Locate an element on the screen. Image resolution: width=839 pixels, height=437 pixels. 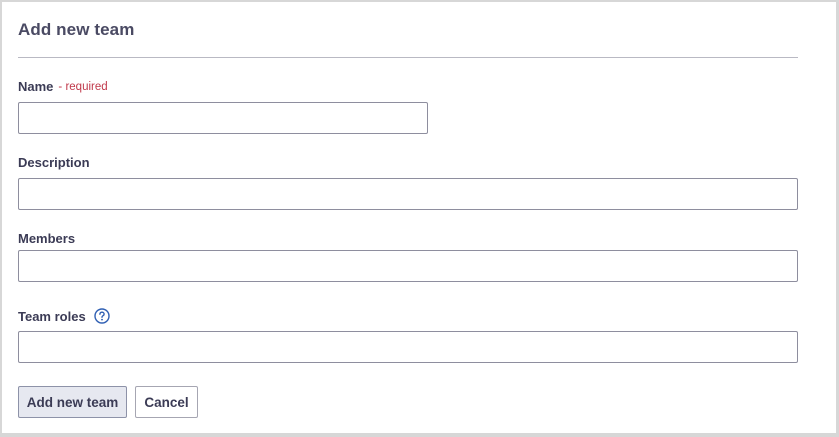
page-title: Add new team is located at coordinates (76, 29).